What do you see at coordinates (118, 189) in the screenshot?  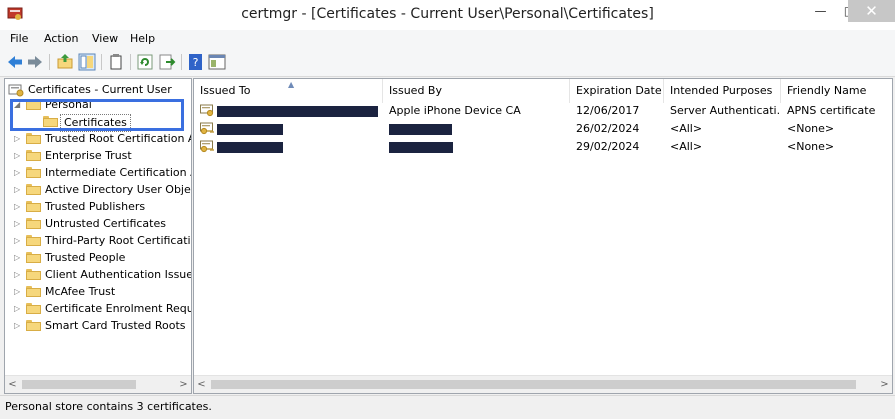 I see `tree-item-label: Active Directory User Object` at bounding box center [118, 189].